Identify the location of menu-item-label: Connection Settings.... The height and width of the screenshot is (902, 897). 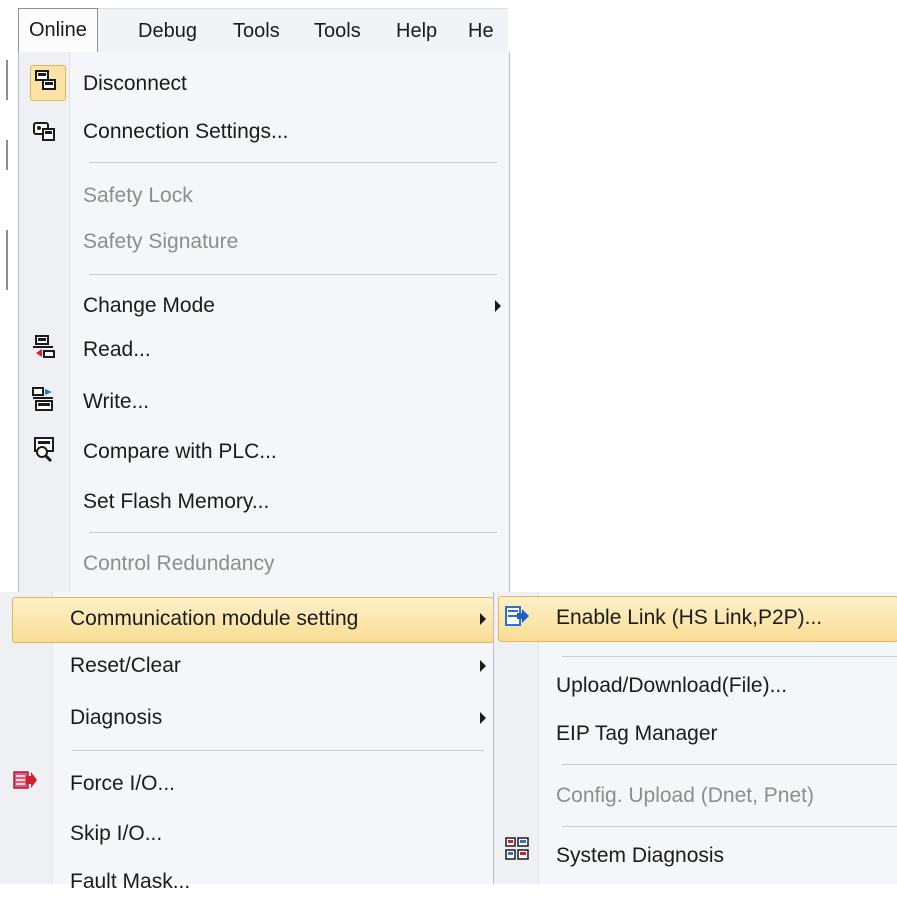
(186, 131).